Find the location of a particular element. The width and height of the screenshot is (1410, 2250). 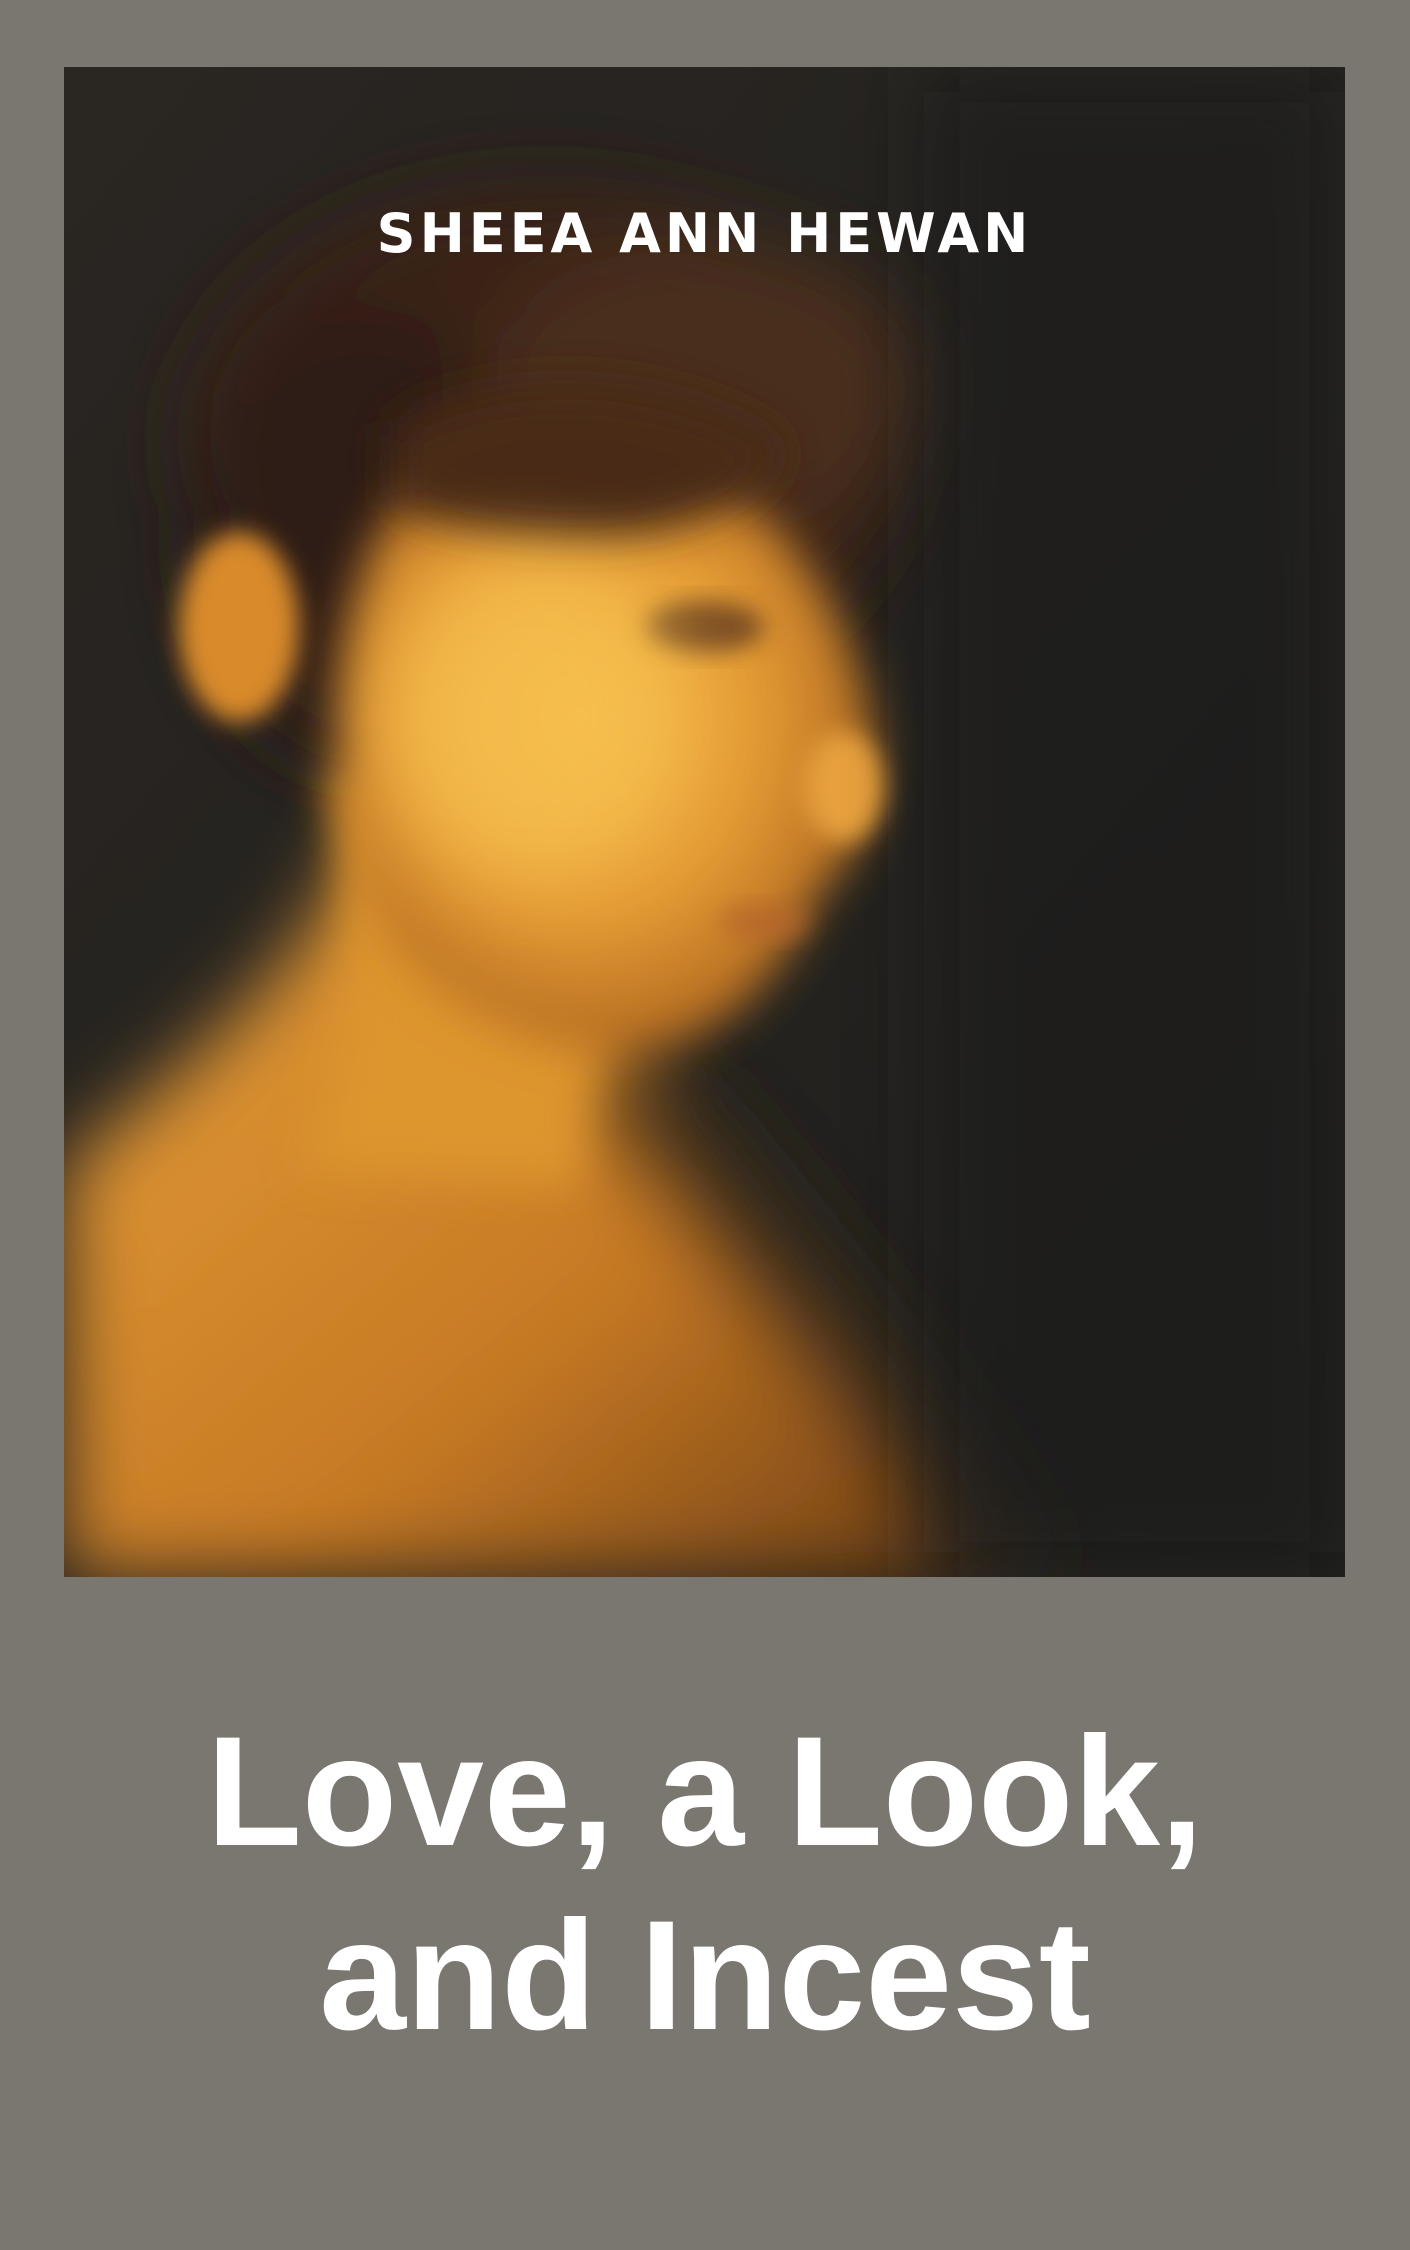

book-title-line-2: and Incest is located at coordinates (705, 1976).